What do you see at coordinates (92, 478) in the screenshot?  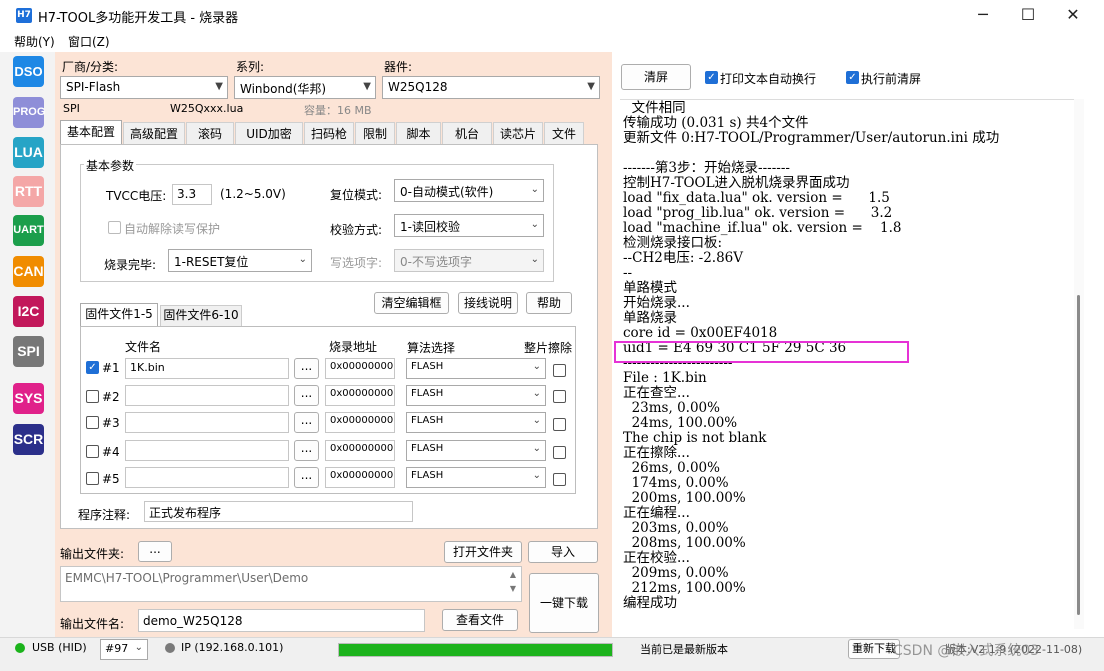 I see `file-5-checkbox` at bounding box center [92, 478].